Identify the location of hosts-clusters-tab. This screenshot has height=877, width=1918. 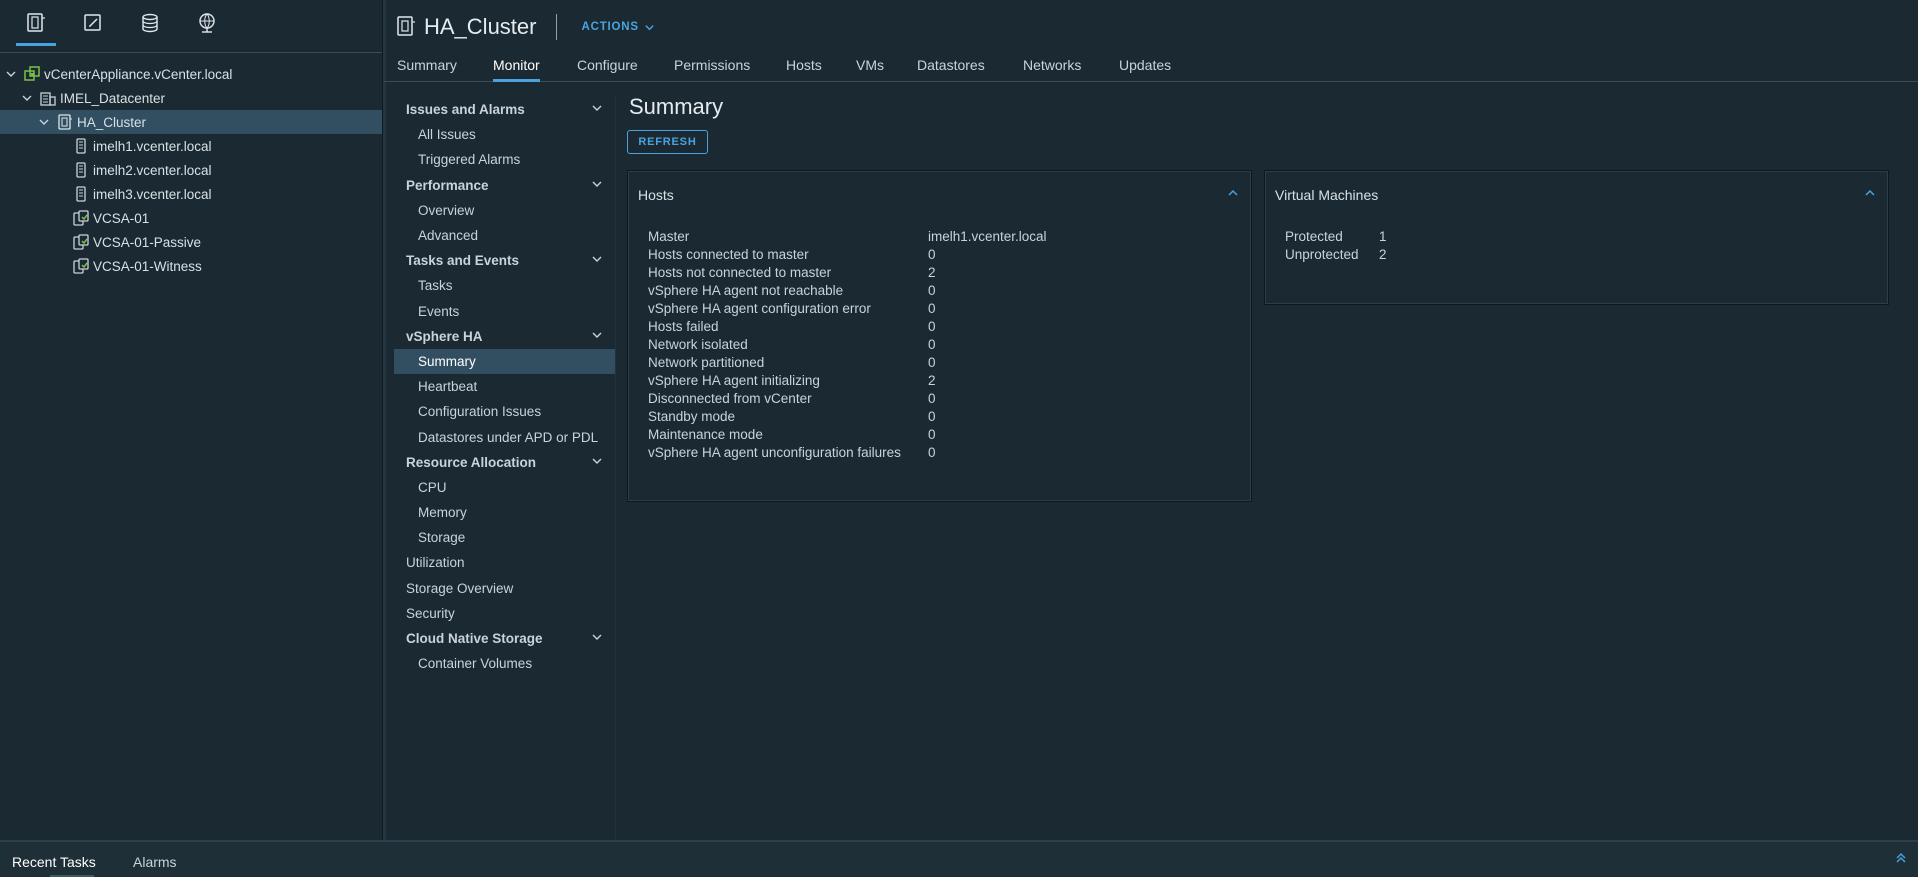
(36, 32).